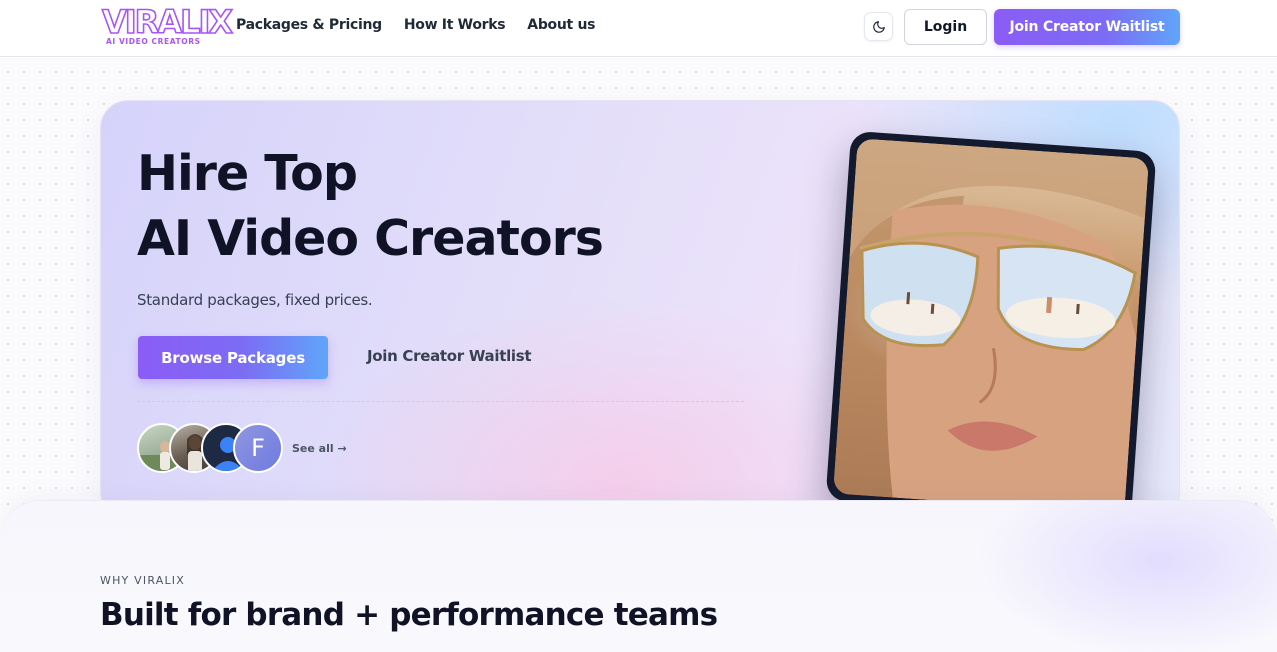  What do you see at coordinates (255, 300) in the screenshot?
I see `hero-subtitle: Standard packages, fixed prices.` at bounding box center [255, 300].